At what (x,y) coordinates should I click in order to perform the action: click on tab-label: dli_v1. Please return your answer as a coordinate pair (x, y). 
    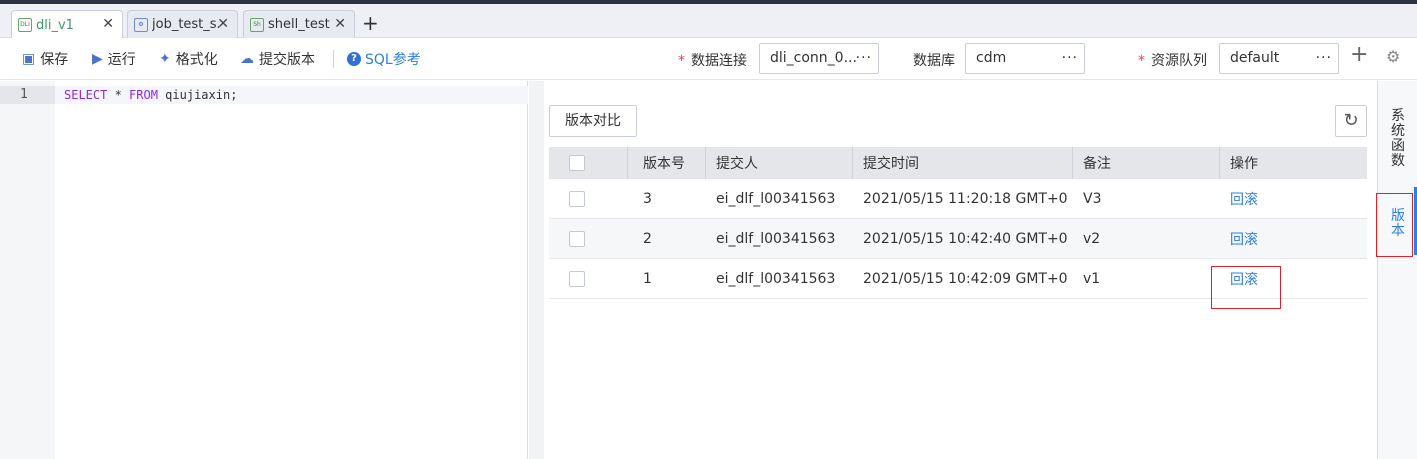
    Looking at the image, I should click on (55, 25).